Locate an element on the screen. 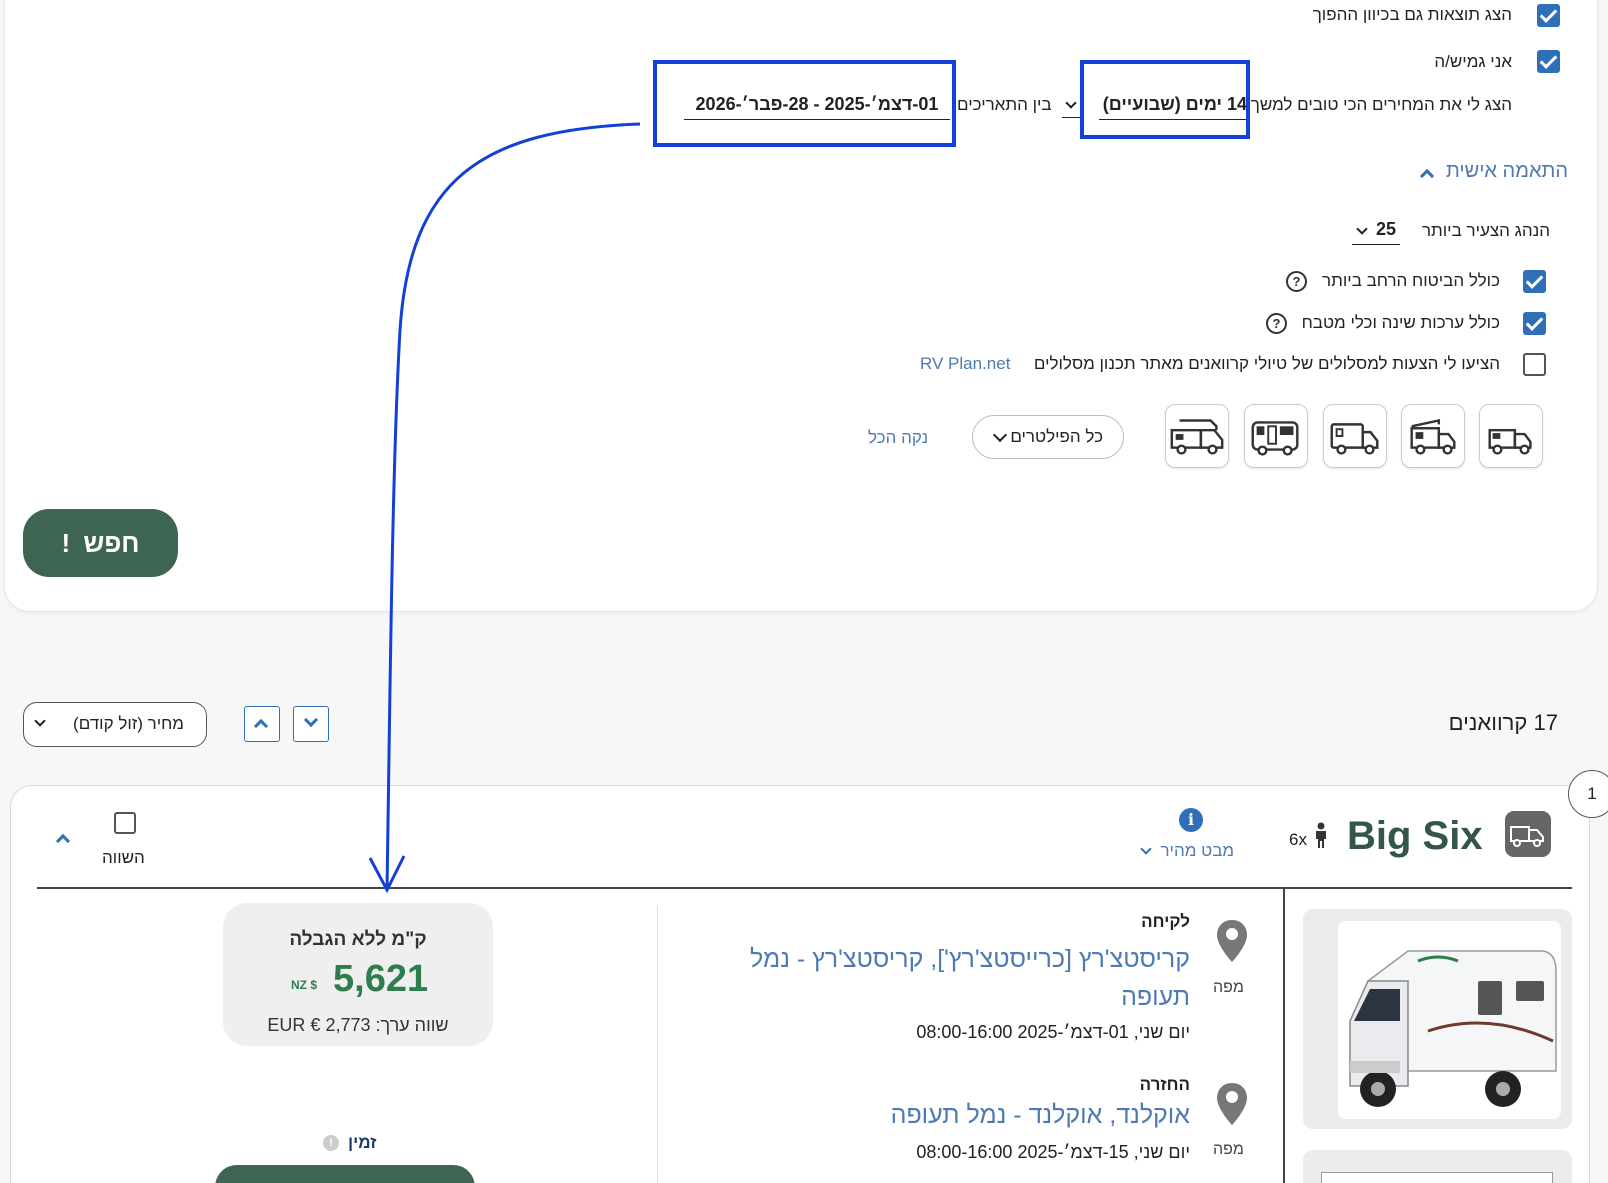  sort-ascending-button is located at coordinates (262, 724).